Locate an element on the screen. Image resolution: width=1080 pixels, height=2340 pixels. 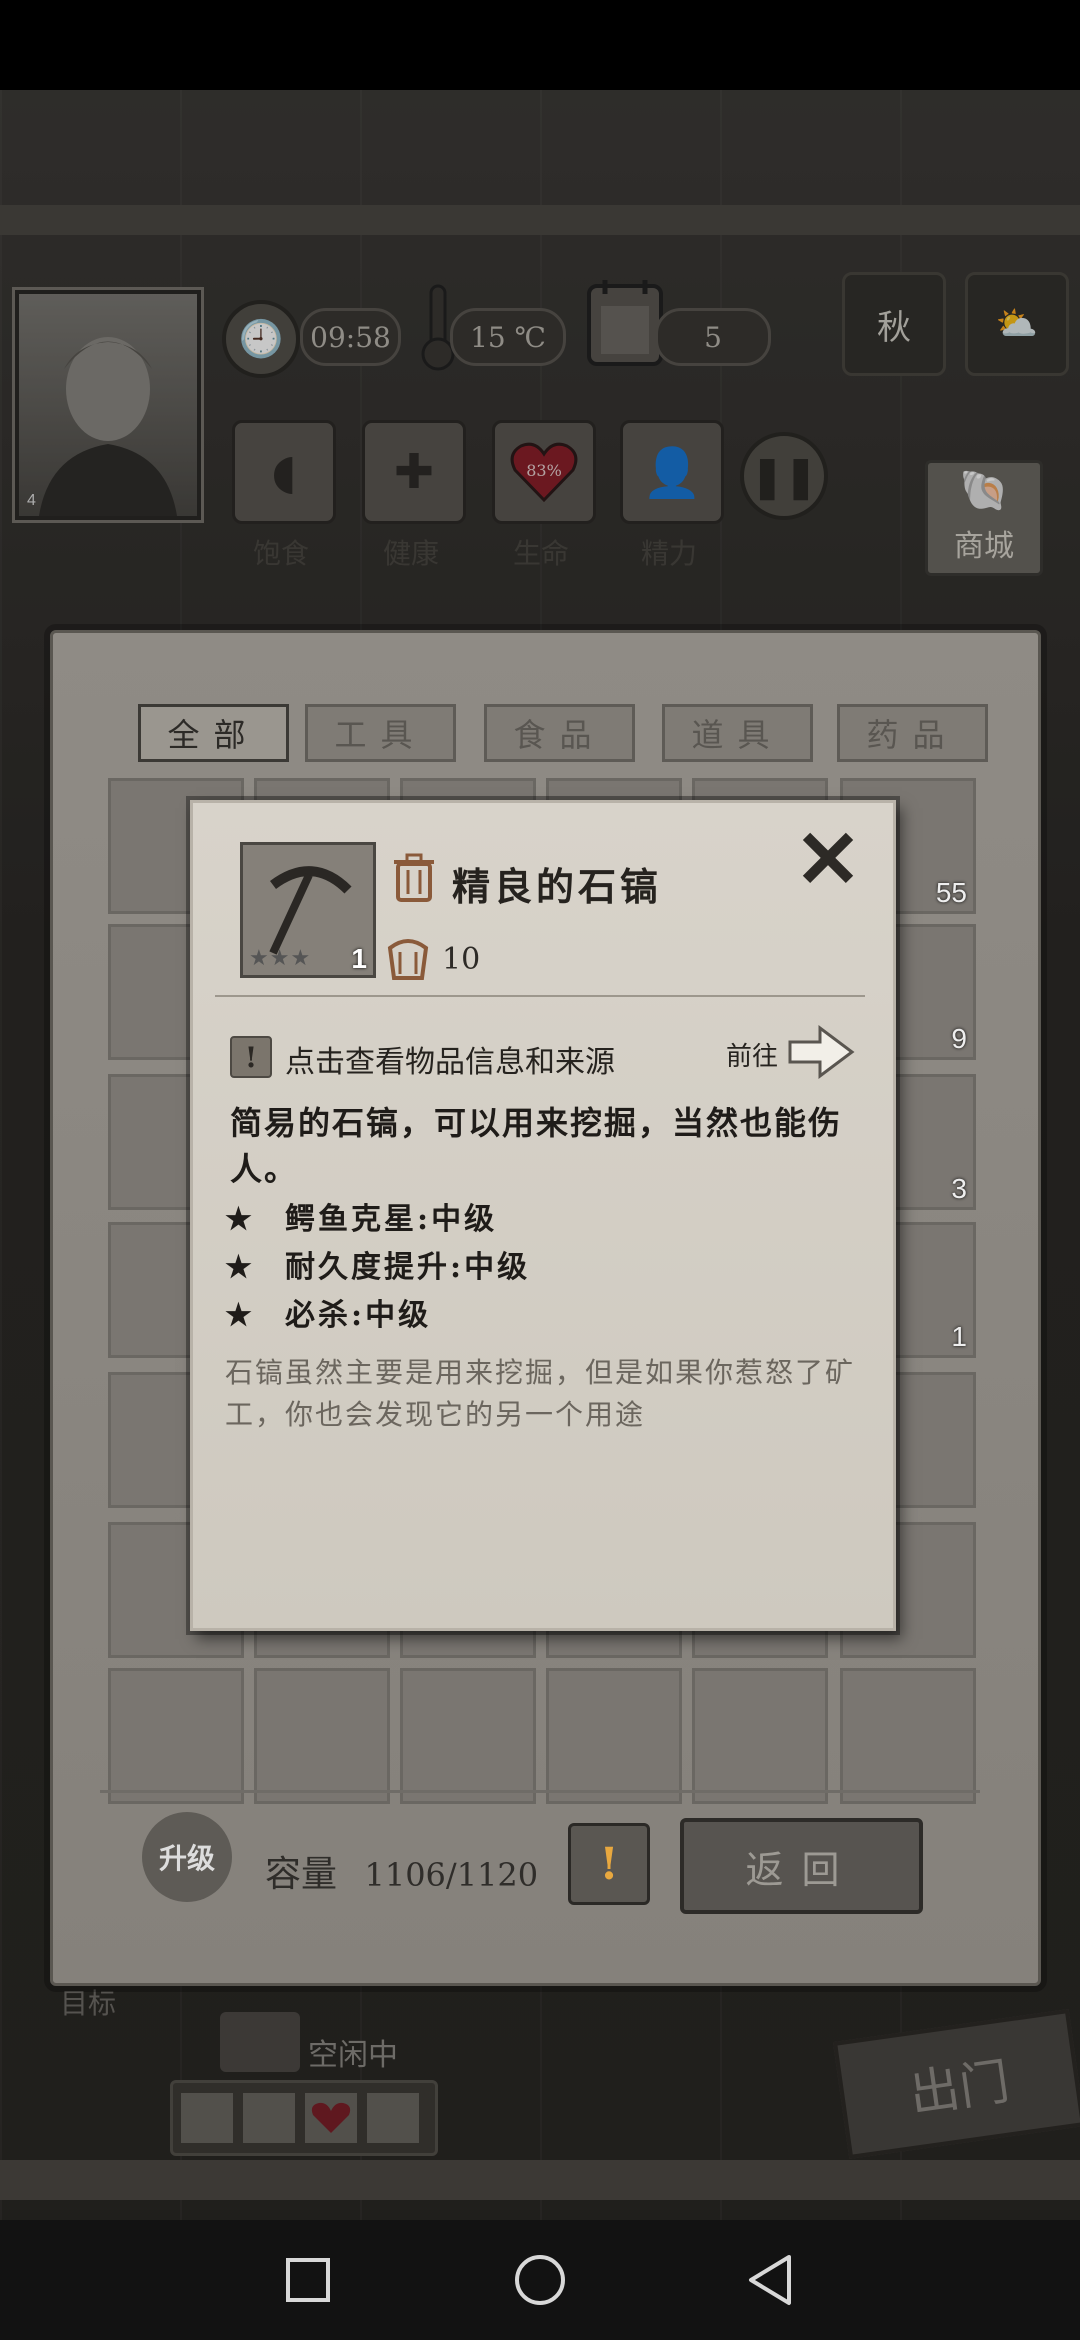
item-stars: ★★★ is located at coordinates (280, 958).